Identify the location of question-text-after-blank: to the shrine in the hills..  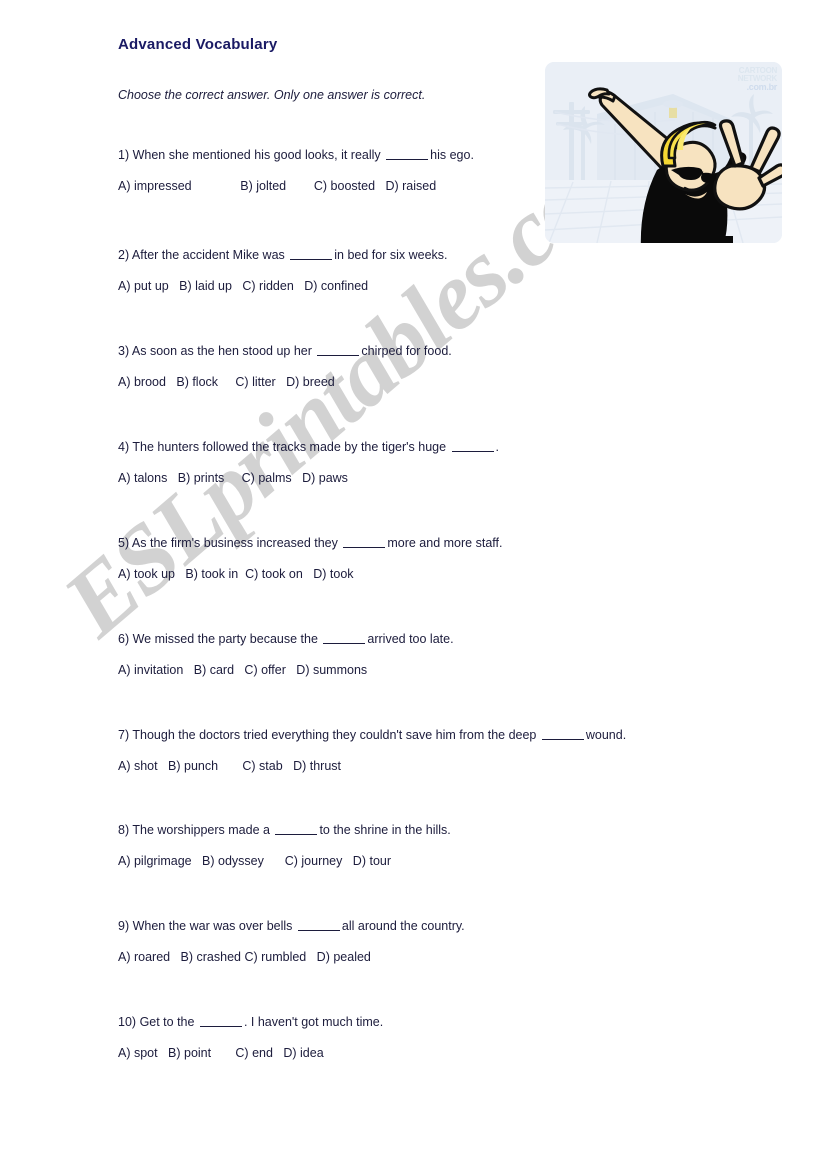
(385, 830).